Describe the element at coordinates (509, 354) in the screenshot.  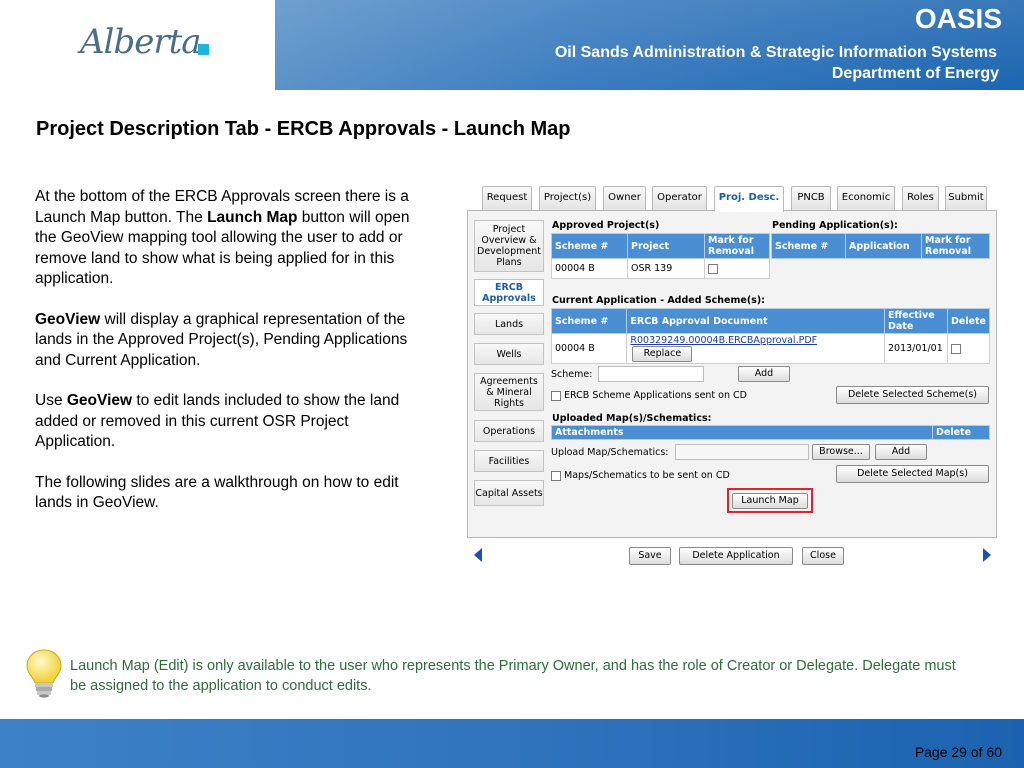
I see `side-item-wells: Wells` at that location.